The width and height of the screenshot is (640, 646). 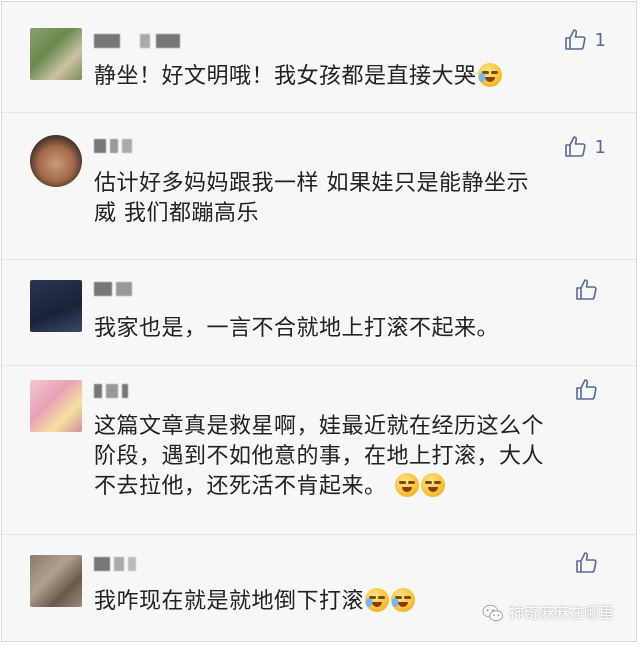 I want to click on comment-text-line: 不去拉他，还死活不肯起来。, so click(x=240, y=486).